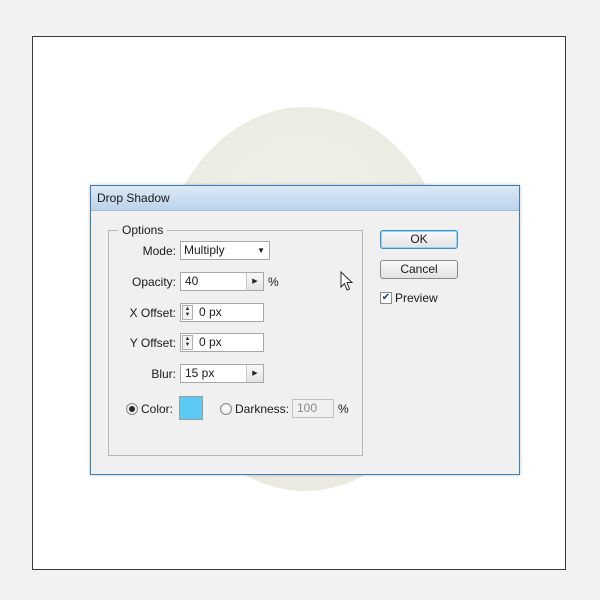 This screenshot has height=600, width=600. I want to click on mode-select: Multiply ▼, so click(225, 250).